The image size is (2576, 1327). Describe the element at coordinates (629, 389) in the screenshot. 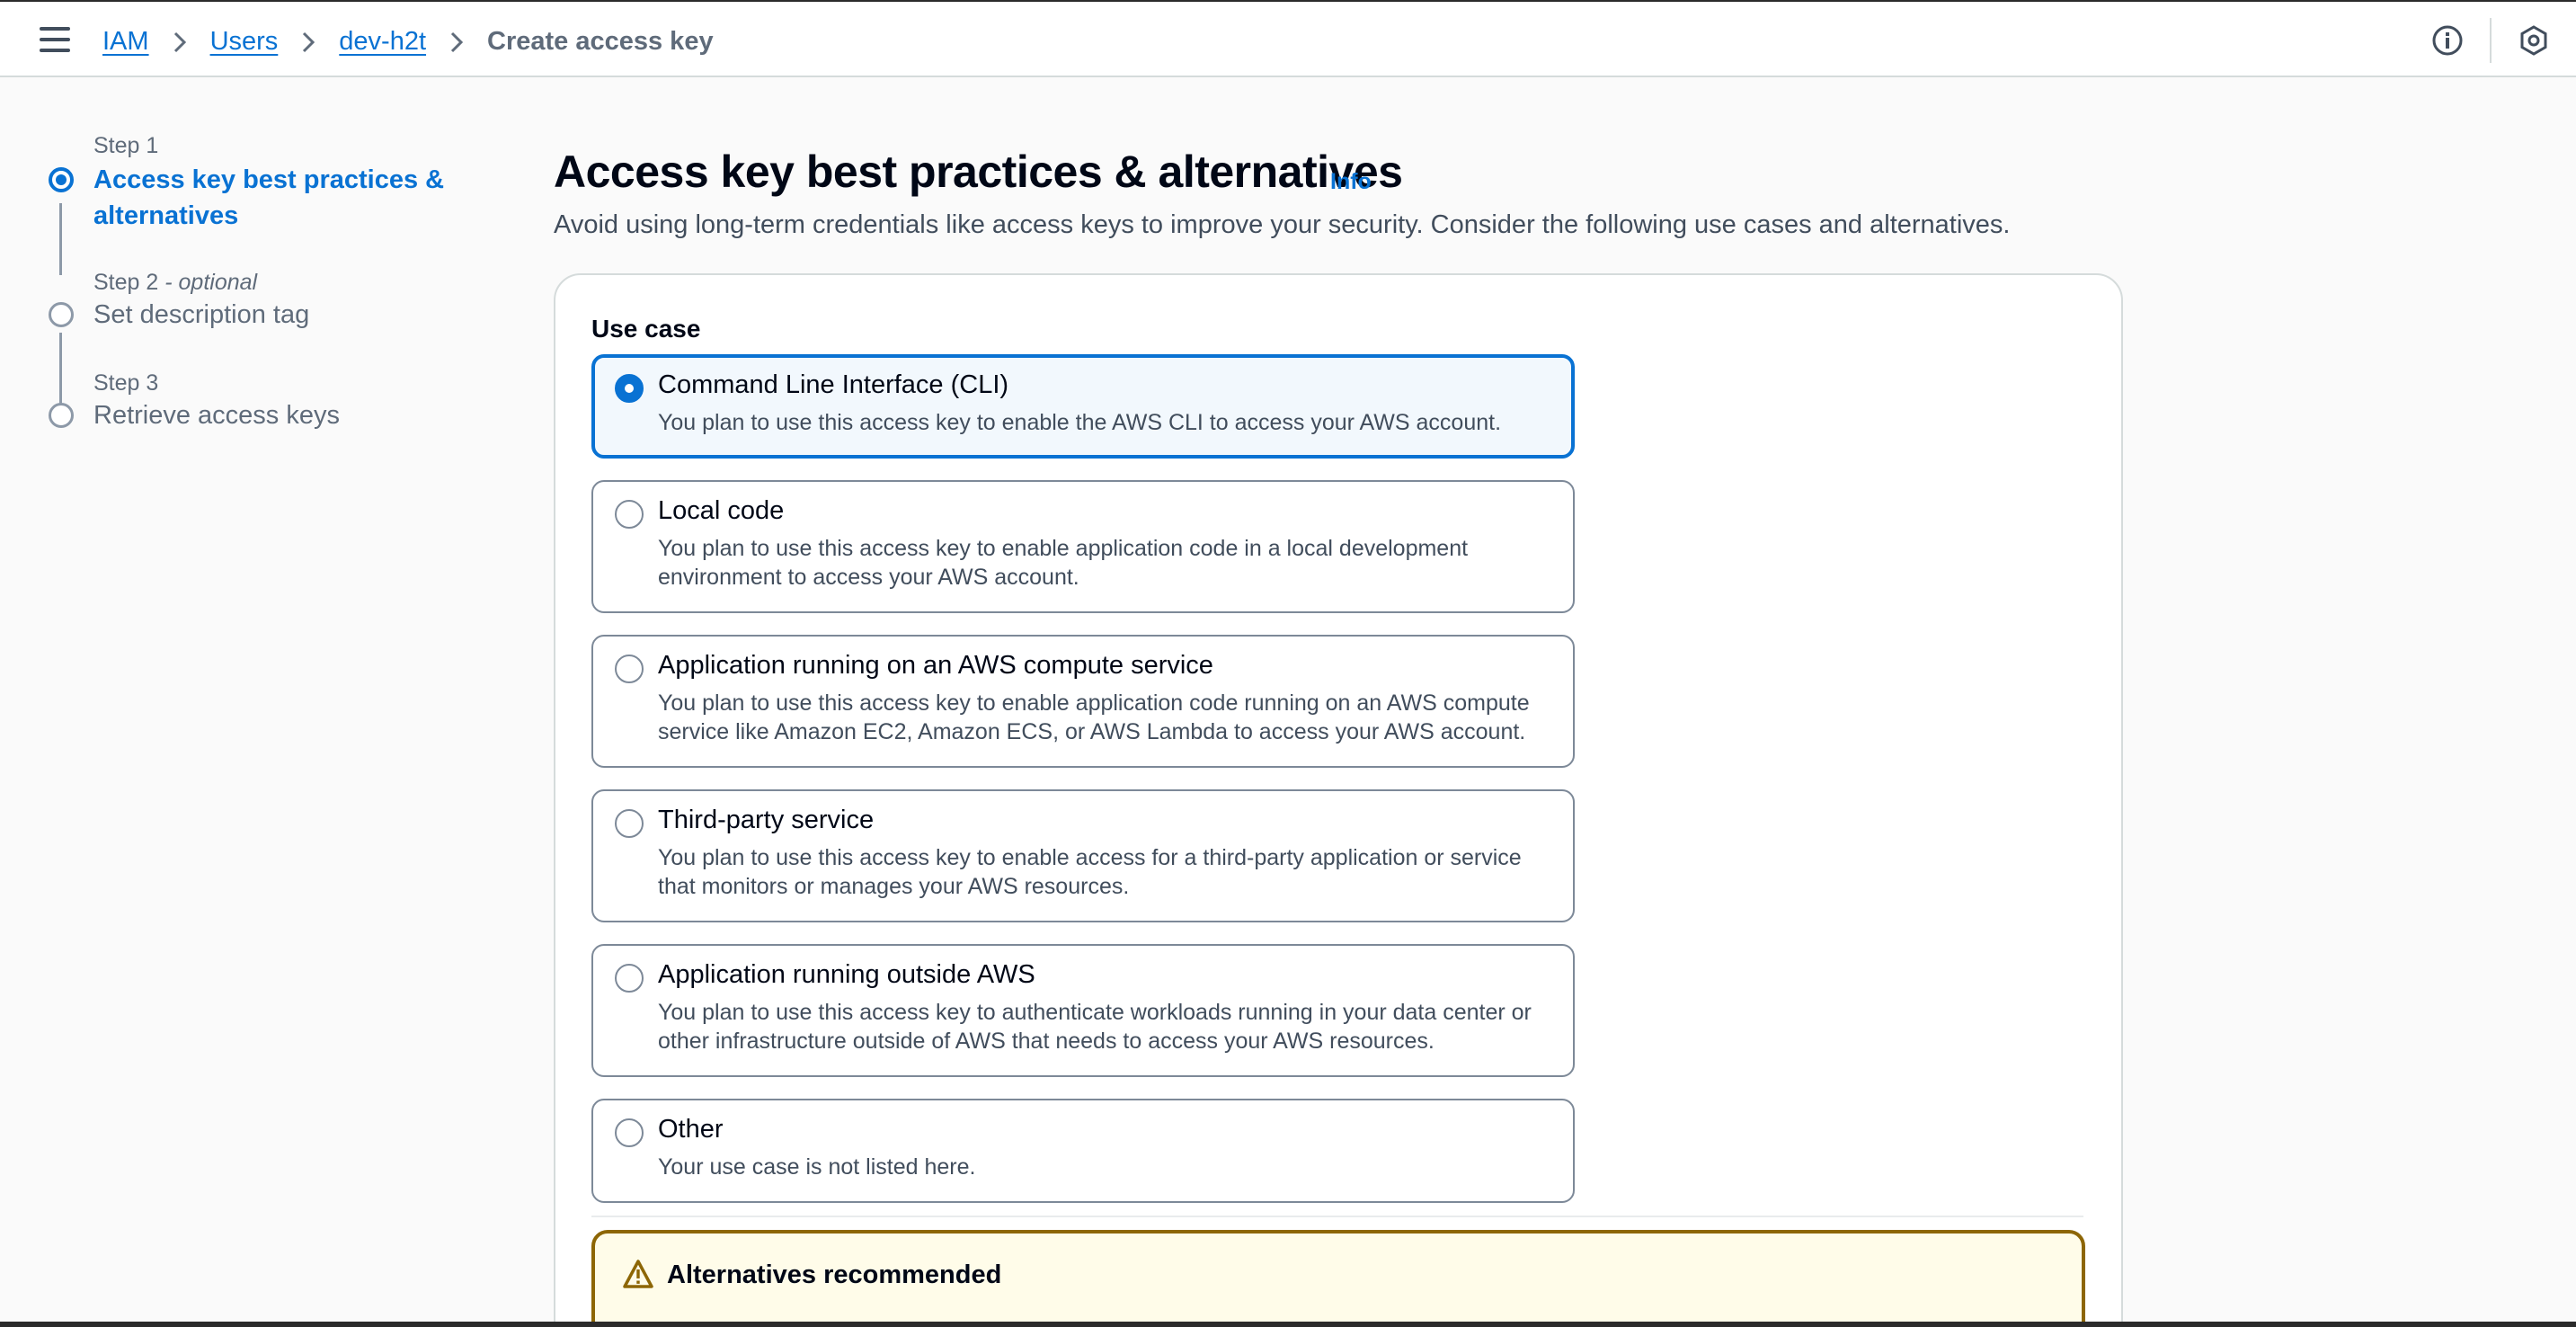

I see `radio-button-selected` at that location.